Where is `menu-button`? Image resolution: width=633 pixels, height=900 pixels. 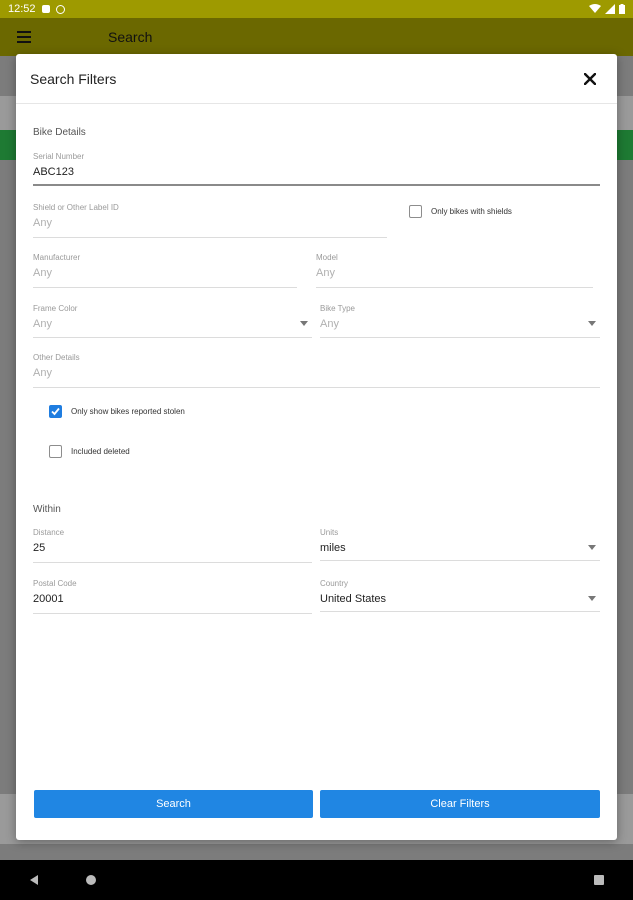 menu-button is located at coordinates (24, 37).